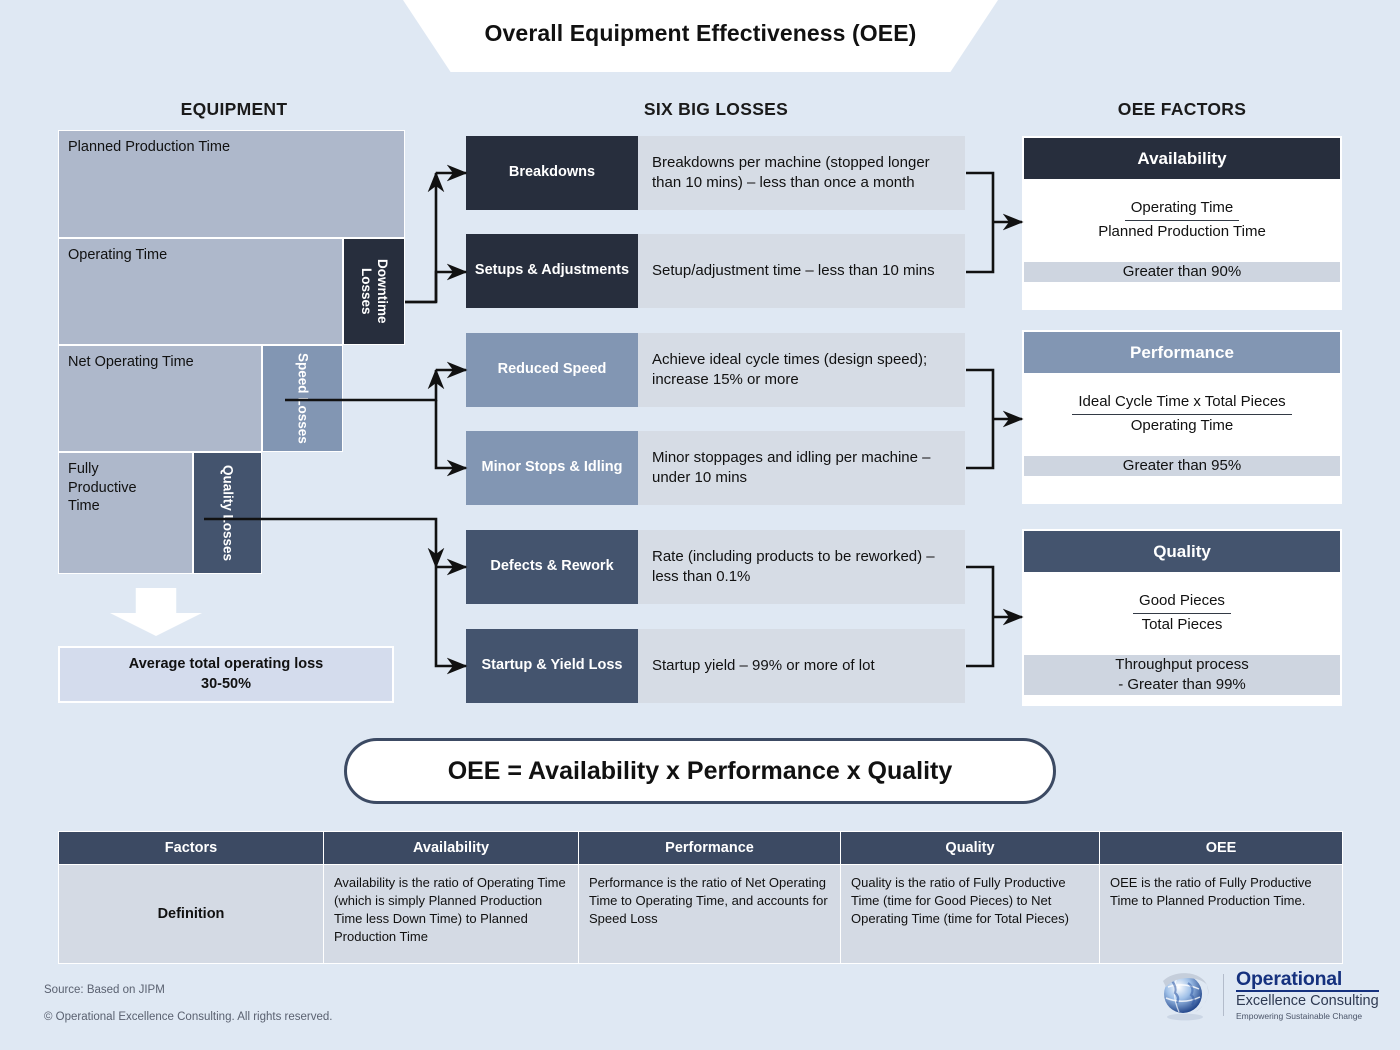 This screenshot has width=1400, height=1050. I want to click on average-total-operating-loss-box: Average total operating loss 30-50%, so click(226, 674).